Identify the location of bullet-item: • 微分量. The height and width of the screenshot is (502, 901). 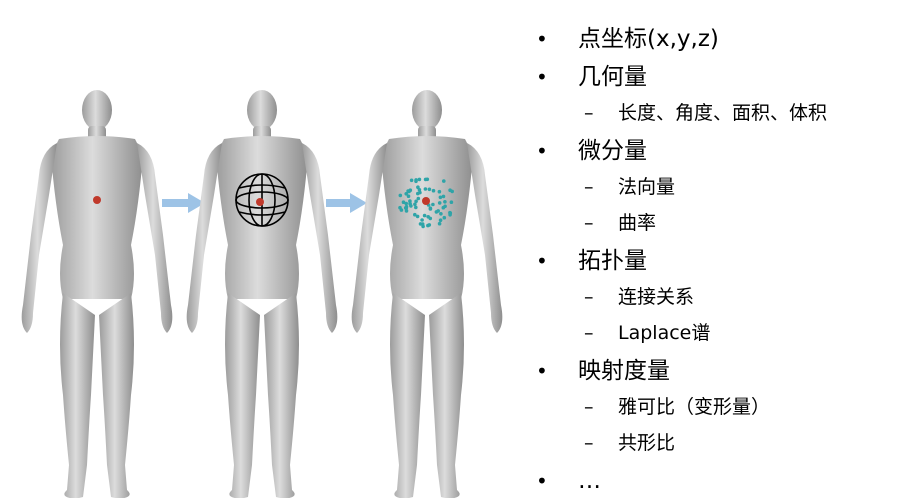
(677, 153).